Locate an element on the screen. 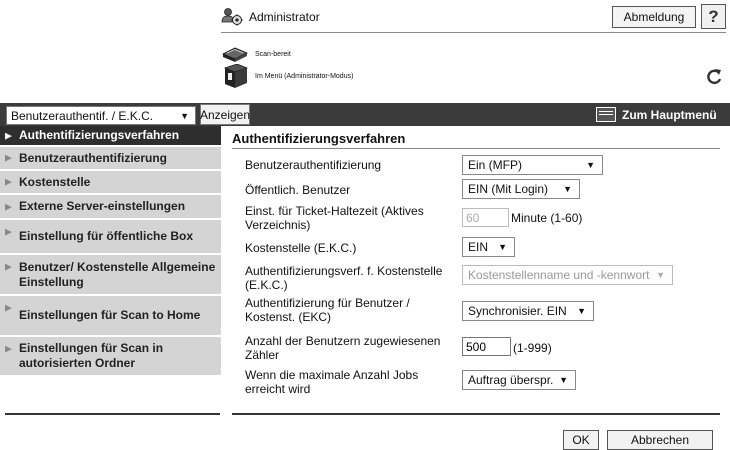 The image size is (730, 450). cancel-button: Abbrechen is located at coordinates (660, 440).